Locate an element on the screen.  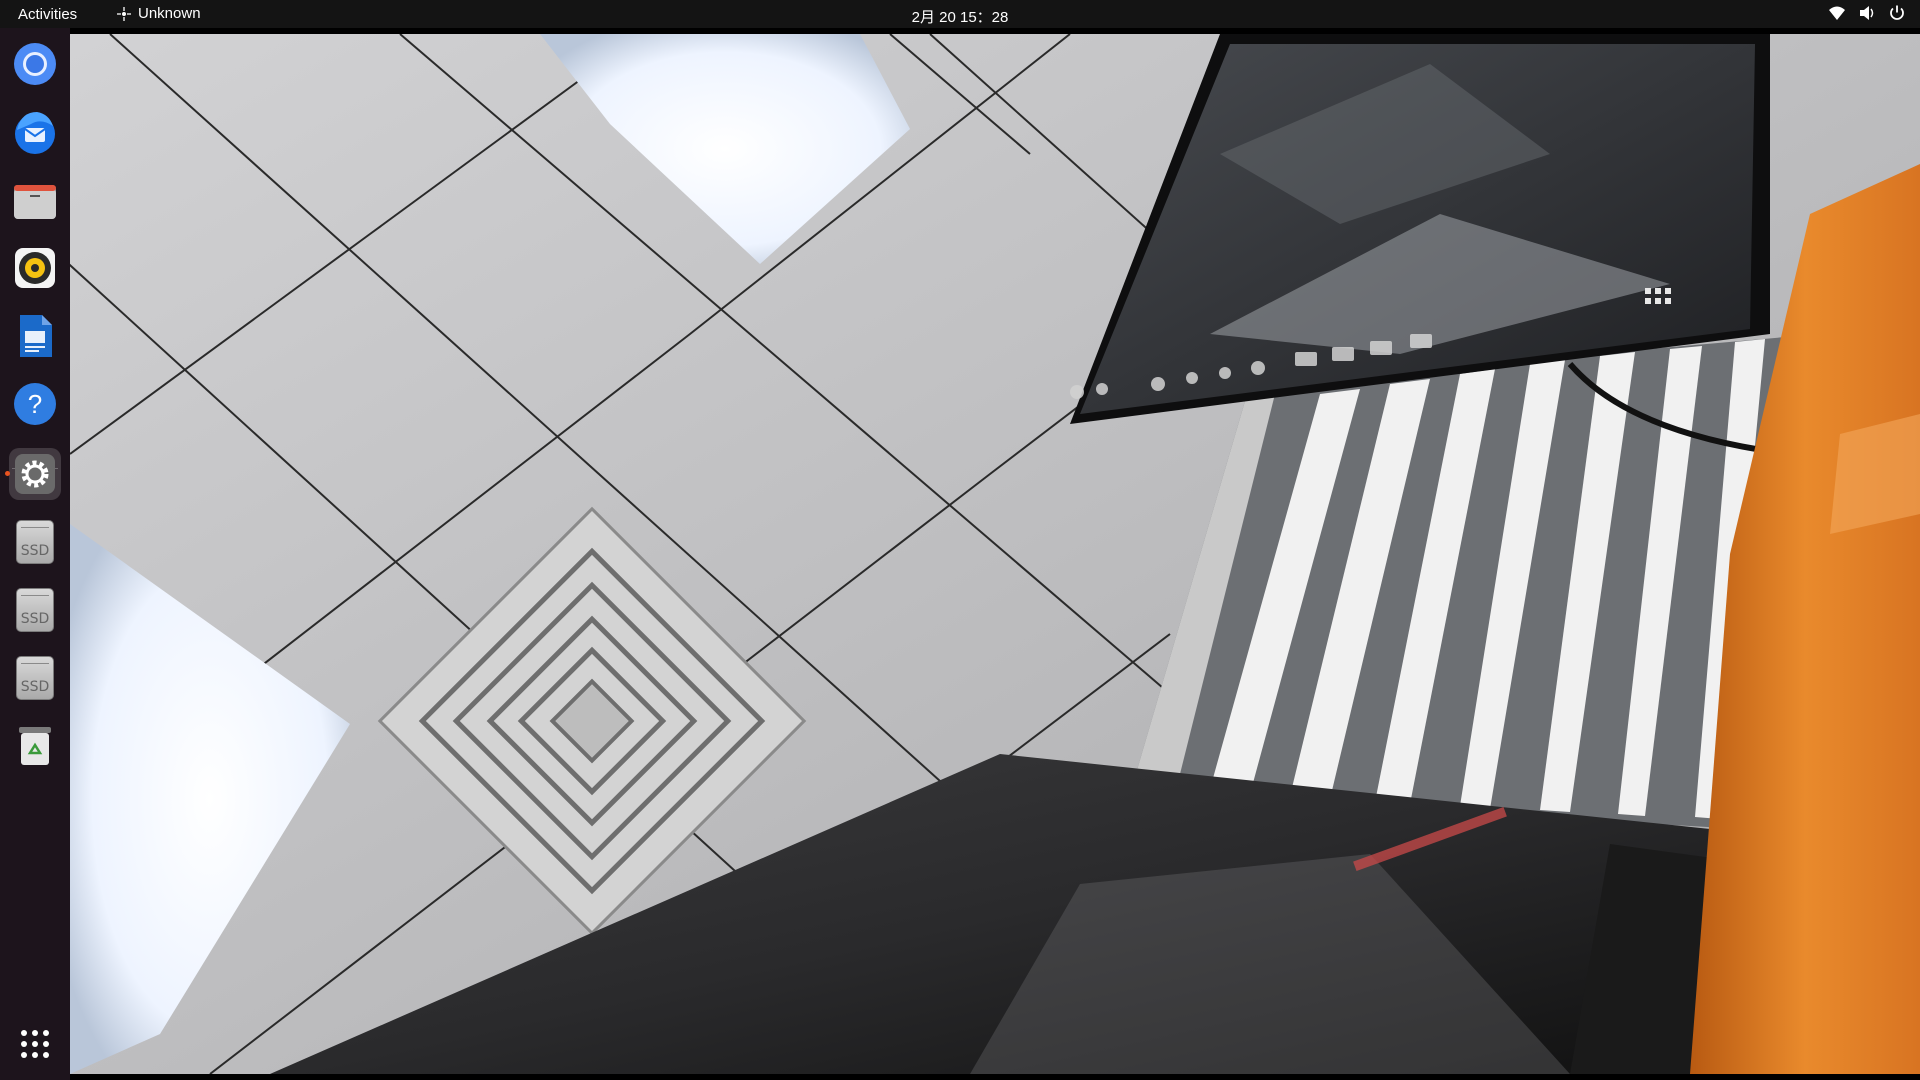
dock-chromium is located at coordinates (35, 64).